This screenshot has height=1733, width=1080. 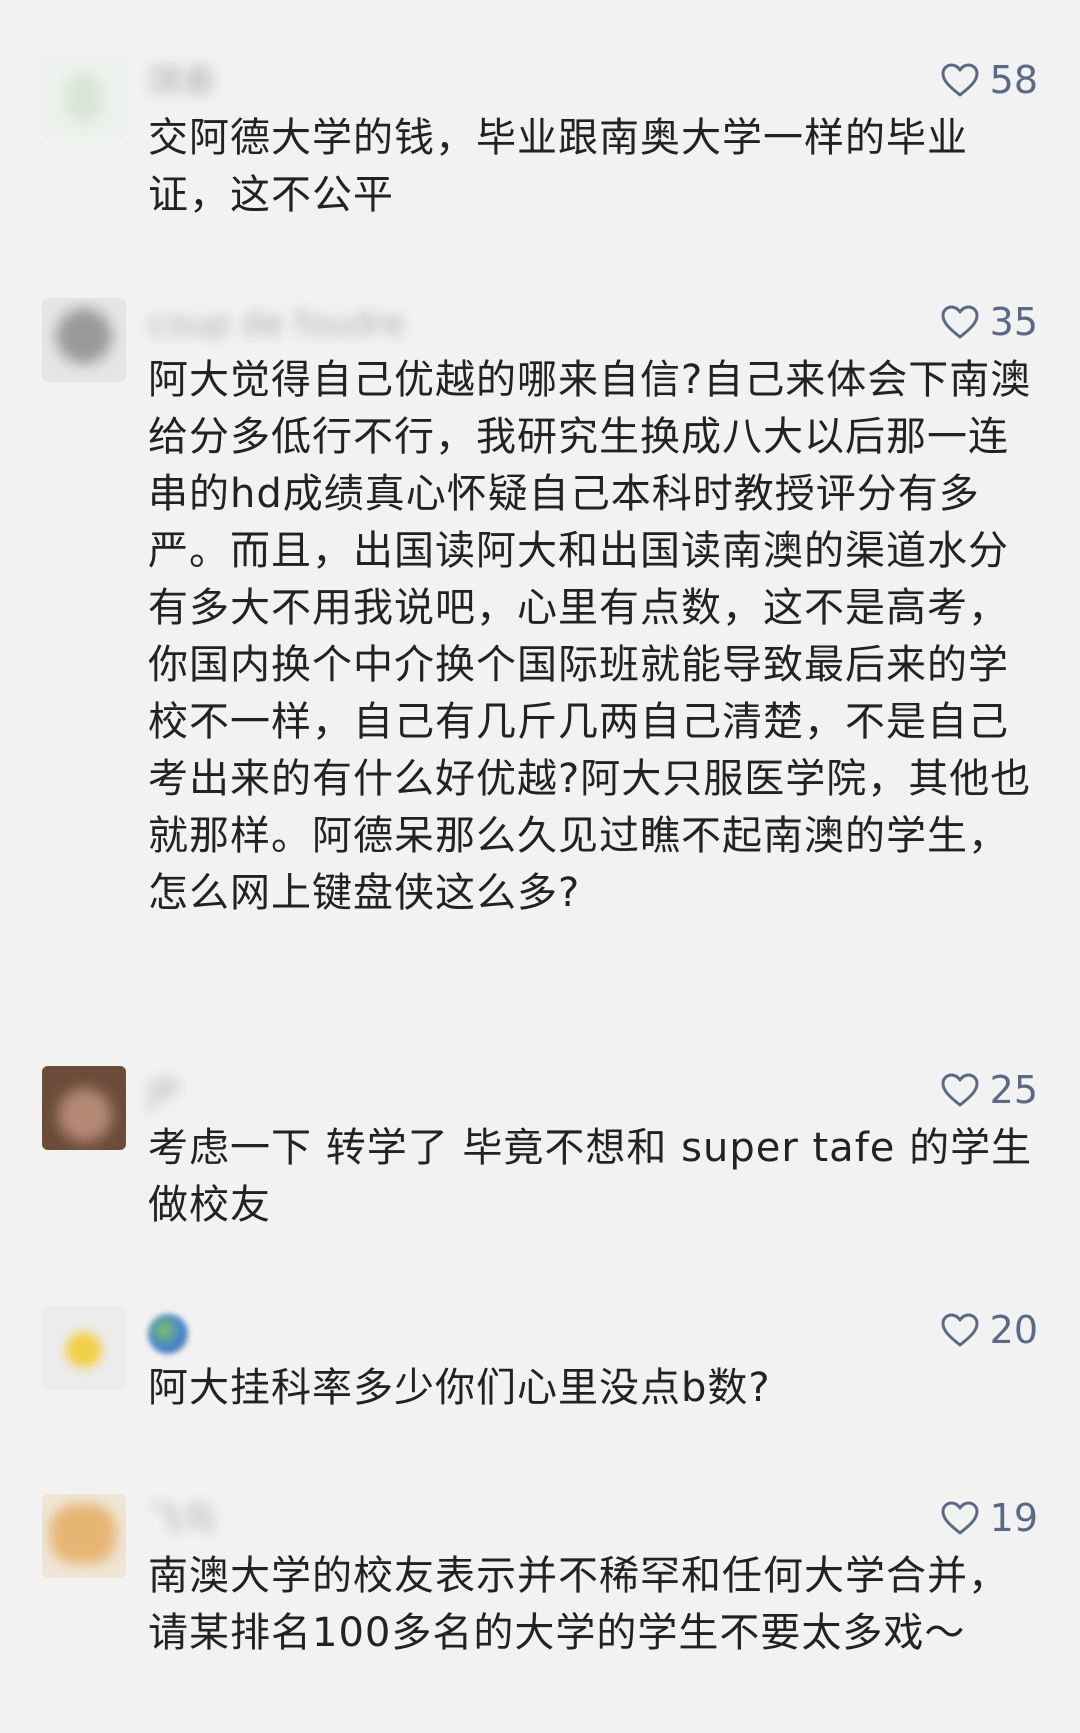 I want to click on username: JP, so click(x=163, y=1092).